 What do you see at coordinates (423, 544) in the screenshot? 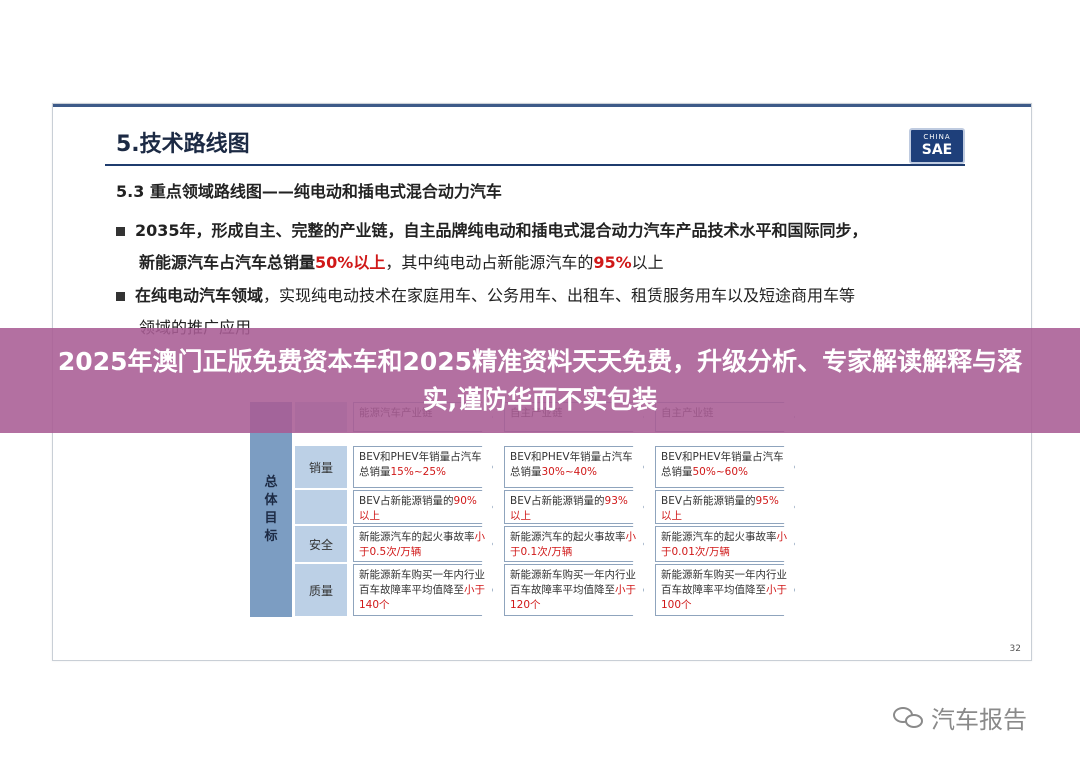
I see `table-cell: 新能源汽车的起火事故率小于0.5次/万辆` at bounding box center [423, 544].